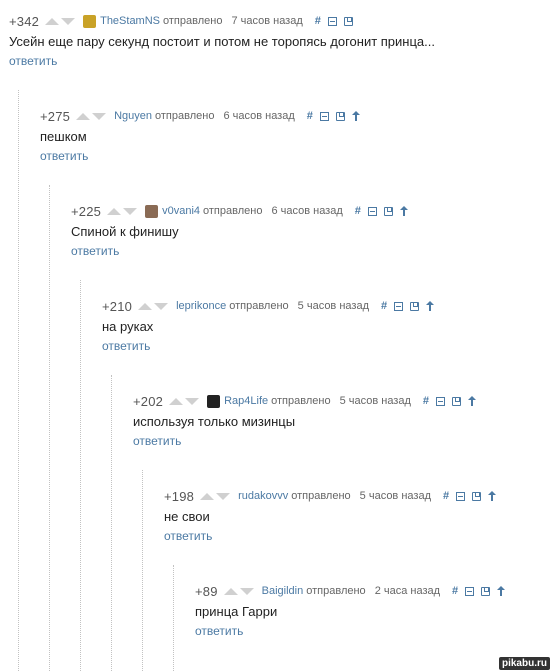 The width and height of the screenshot is (552, 671). I want to click on comment-rating: +225, so click(86, 211).